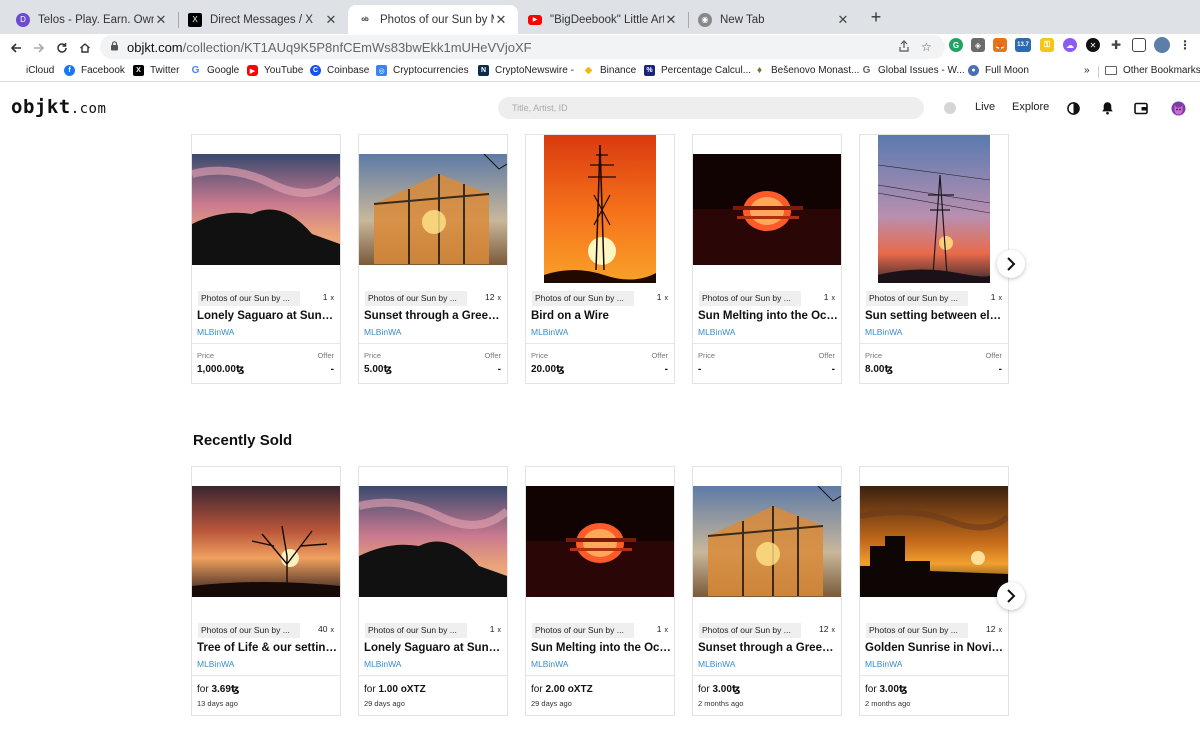 Image resolution: width=1200 pixels, height=750 pixels. I want to click on metamask-icon: 🦊, so click(1000, 45).